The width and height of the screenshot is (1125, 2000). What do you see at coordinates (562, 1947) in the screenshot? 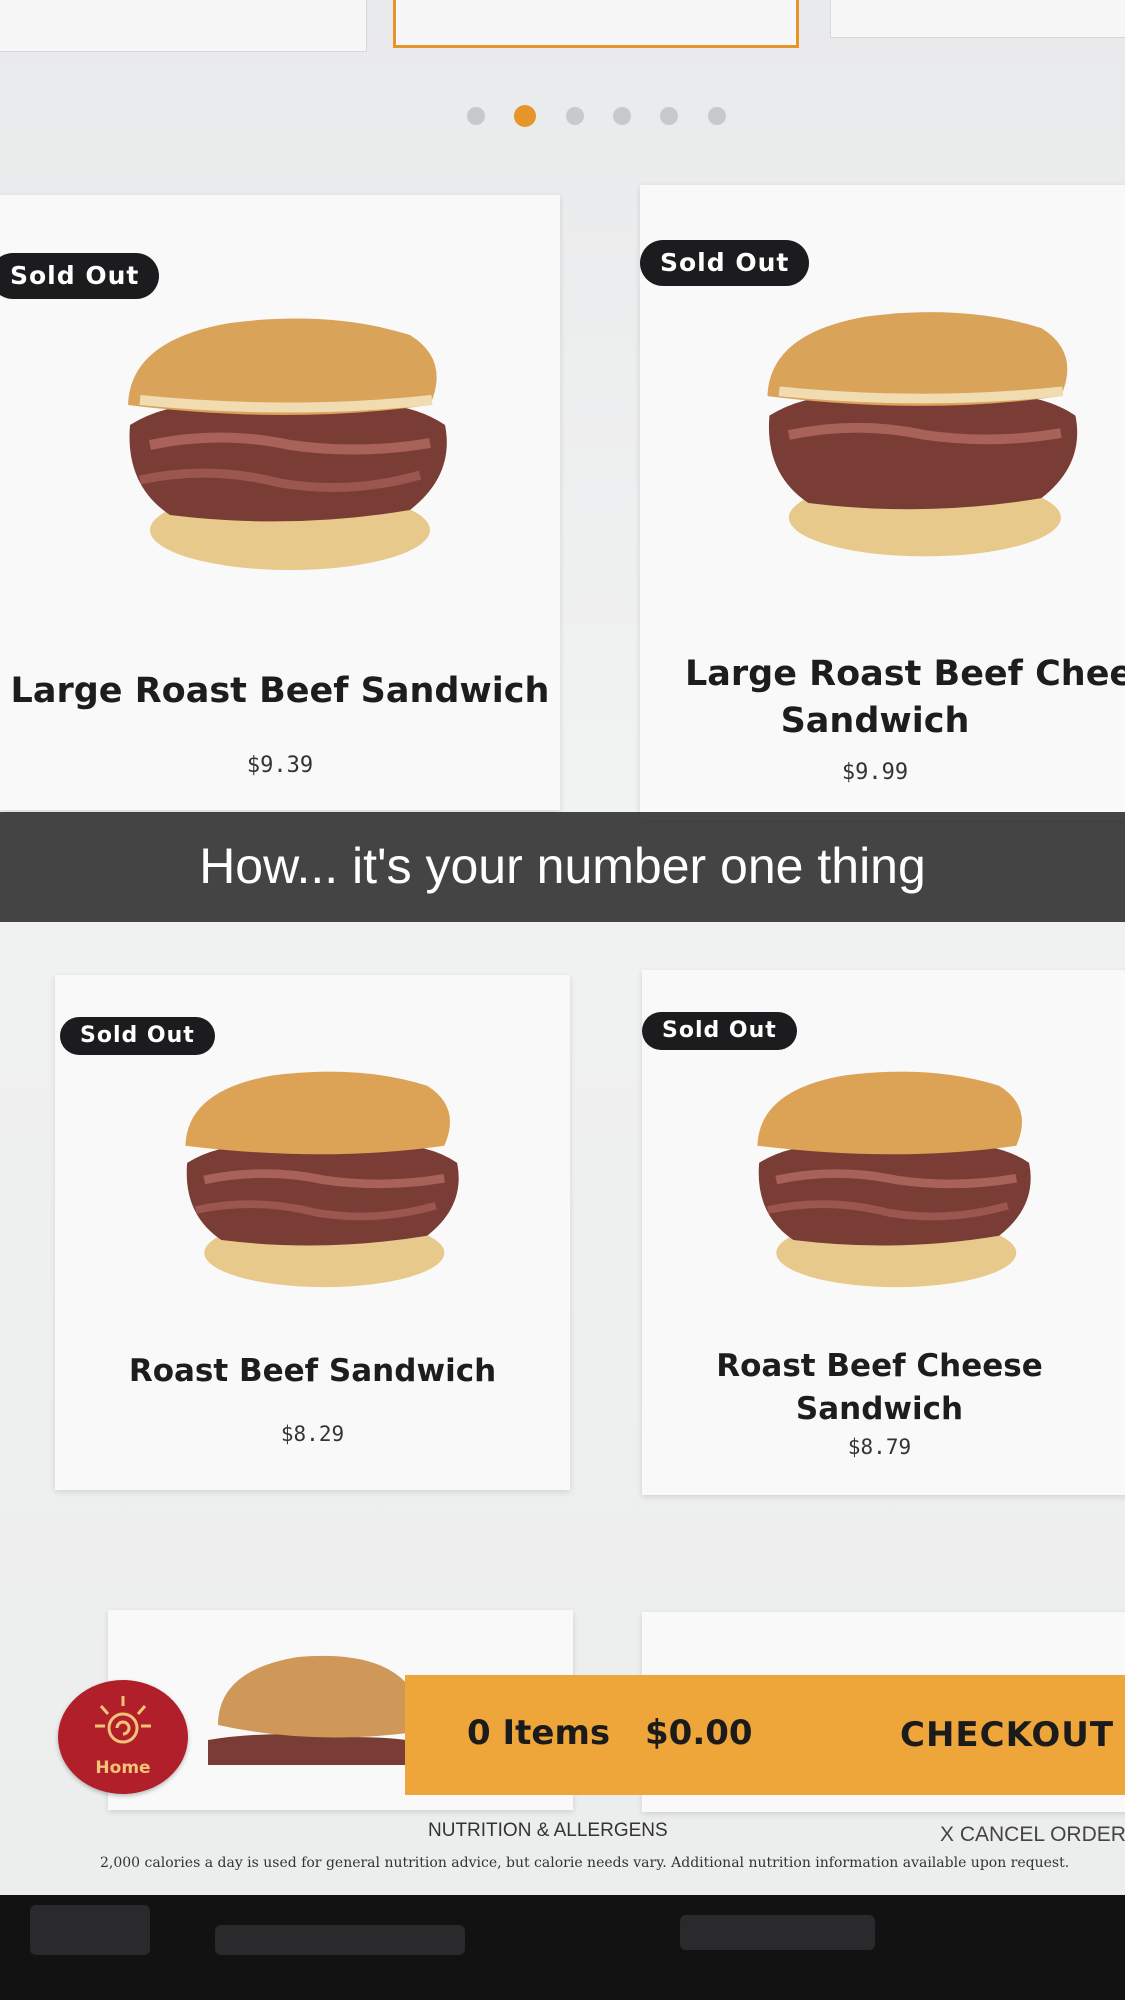
I see `kiosk-bezel` at bounding box center [562, 1947].